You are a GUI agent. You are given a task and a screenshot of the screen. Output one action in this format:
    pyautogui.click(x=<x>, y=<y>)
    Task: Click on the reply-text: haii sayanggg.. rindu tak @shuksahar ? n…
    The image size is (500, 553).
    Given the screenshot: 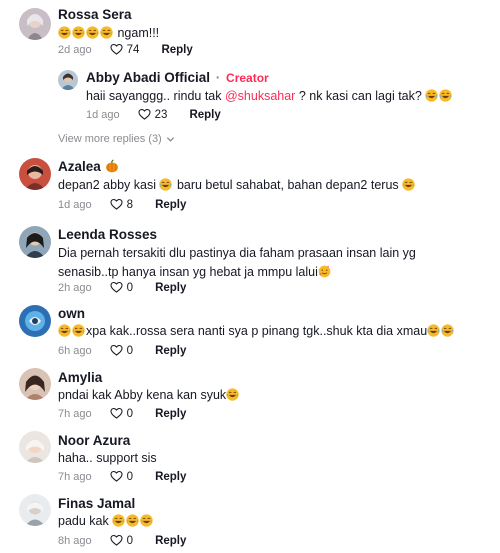 What is the action you would take?
    pyautogui.click(x=269, y=96)
    